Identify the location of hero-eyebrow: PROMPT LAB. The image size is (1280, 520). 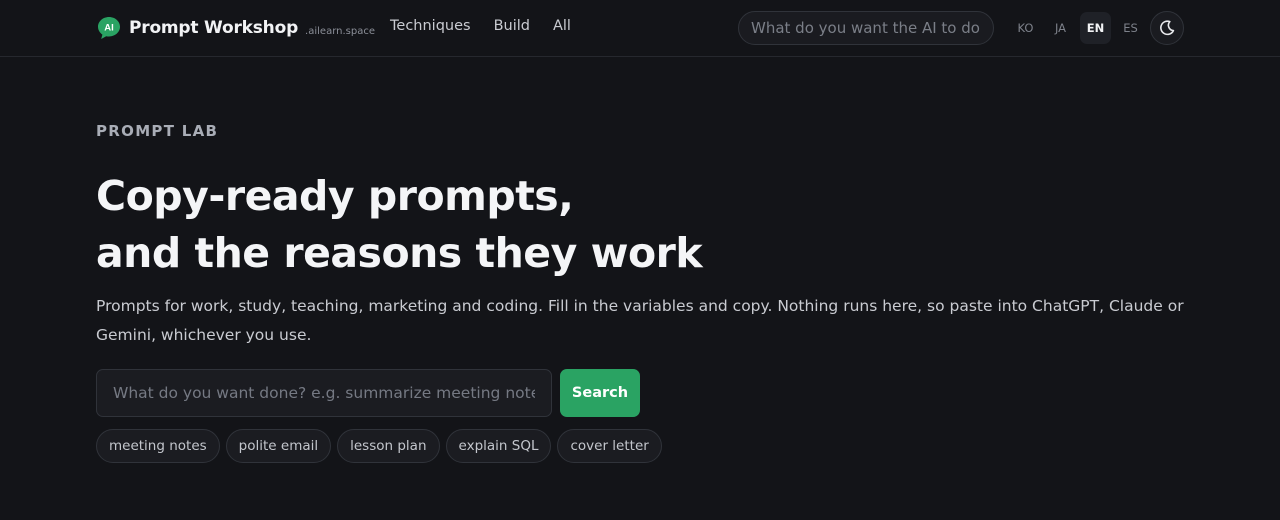
(157, 131).